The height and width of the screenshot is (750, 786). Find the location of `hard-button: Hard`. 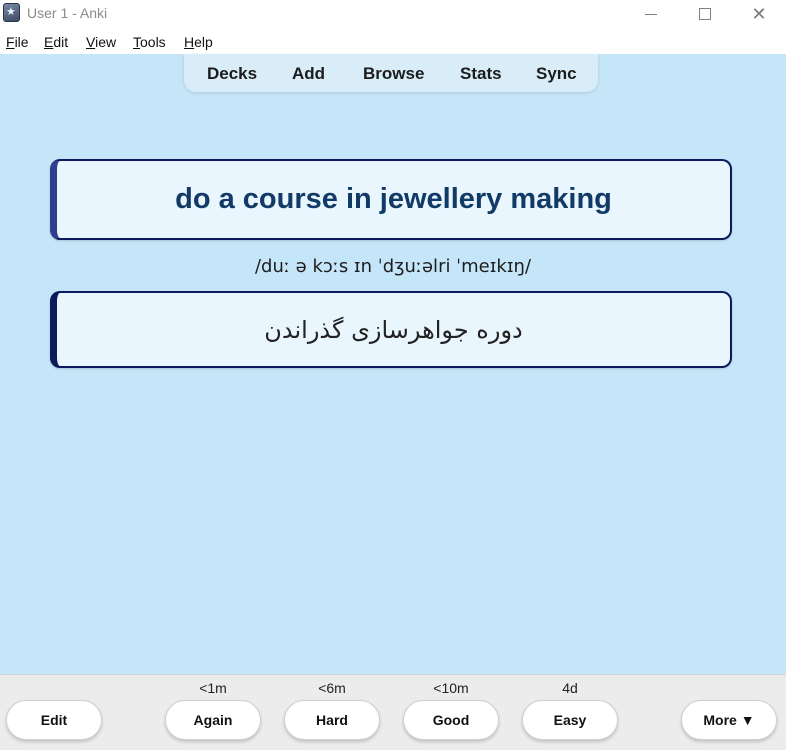

hard-button: Hard is located at coordinates (332, 720).